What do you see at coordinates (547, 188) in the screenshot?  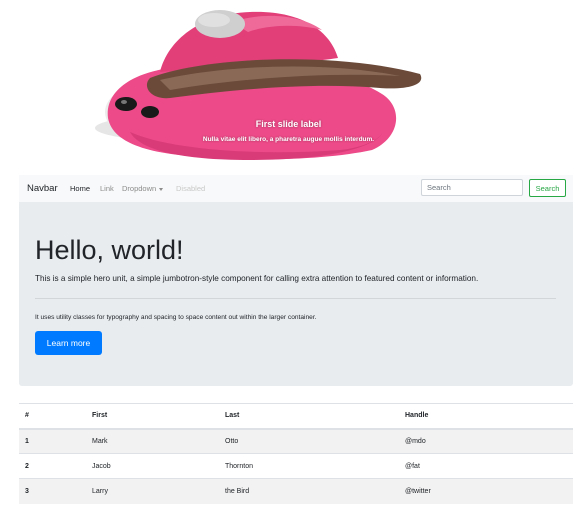 I see `search-button: Search` at bounding box center [547, 188].